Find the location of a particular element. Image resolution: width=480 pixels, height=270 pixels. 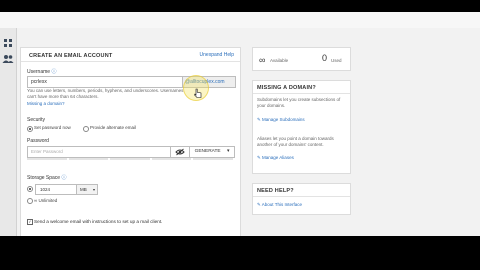

storage-unit: MB is located at coordinates (83, 189).